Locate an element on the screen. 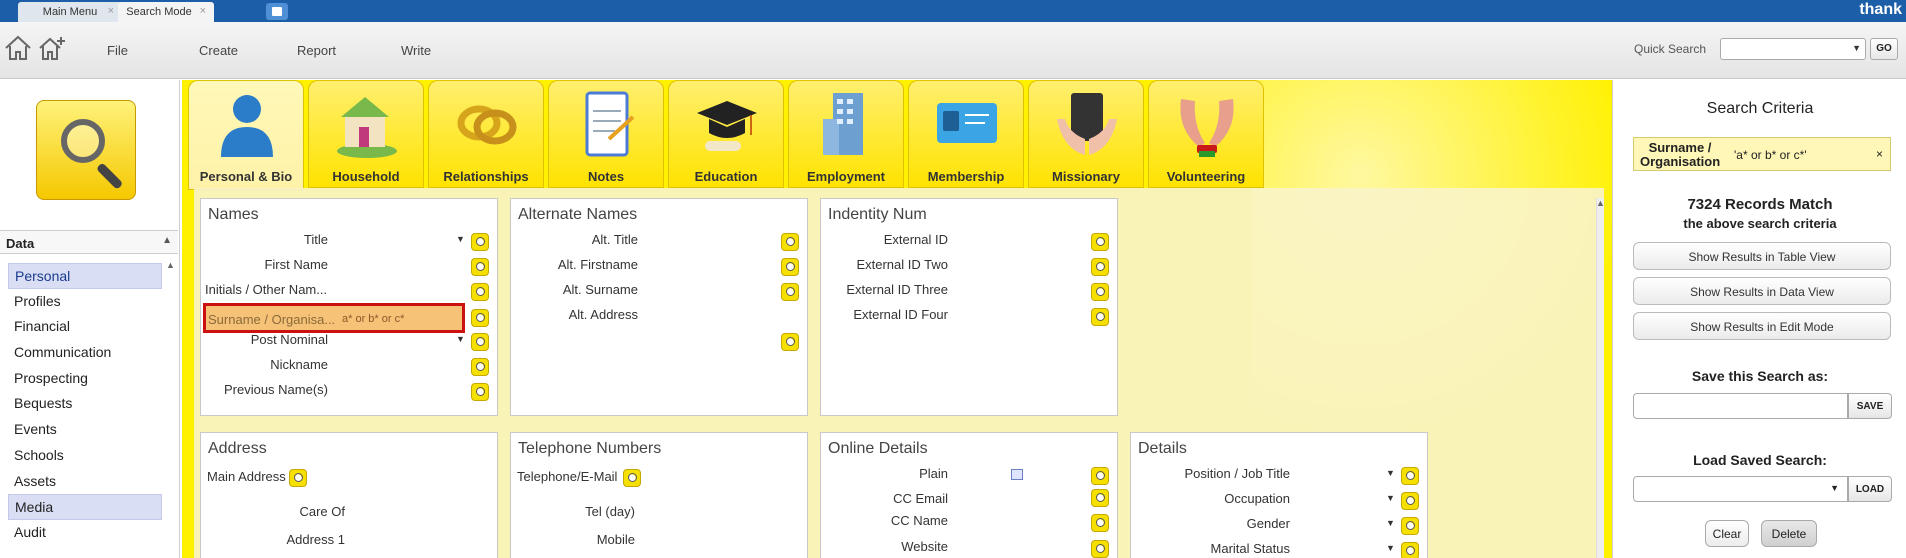 The width and height of the screenshot is (1906, 558). field-row-alt-title: Alt. Title is located at coordinates (659, 243).